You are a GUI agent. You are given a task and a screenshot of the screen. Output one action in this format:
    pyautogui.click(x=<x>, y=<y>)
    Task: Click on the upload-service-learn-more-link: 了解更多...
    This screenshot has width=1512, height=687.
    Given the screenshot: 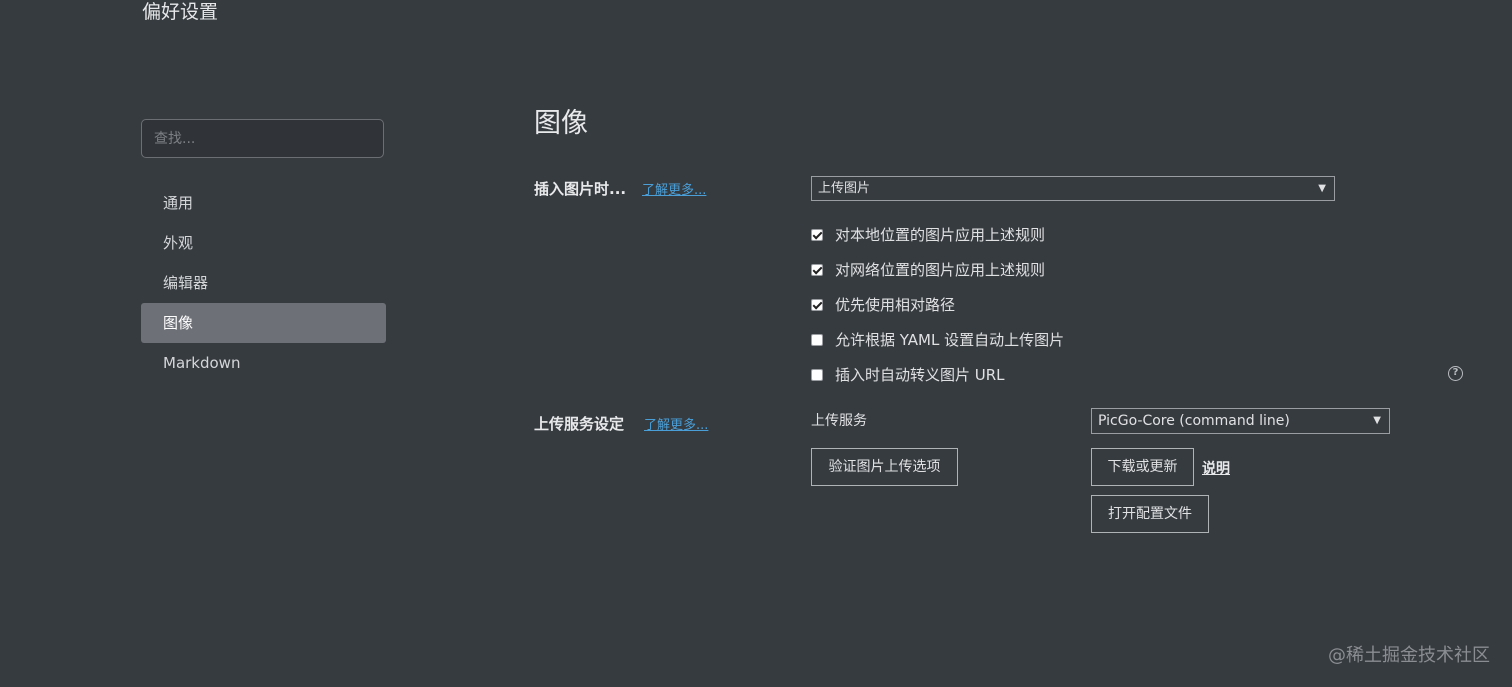 What is the action you would take?
    pyautogui.click(x=676, y=423)
    